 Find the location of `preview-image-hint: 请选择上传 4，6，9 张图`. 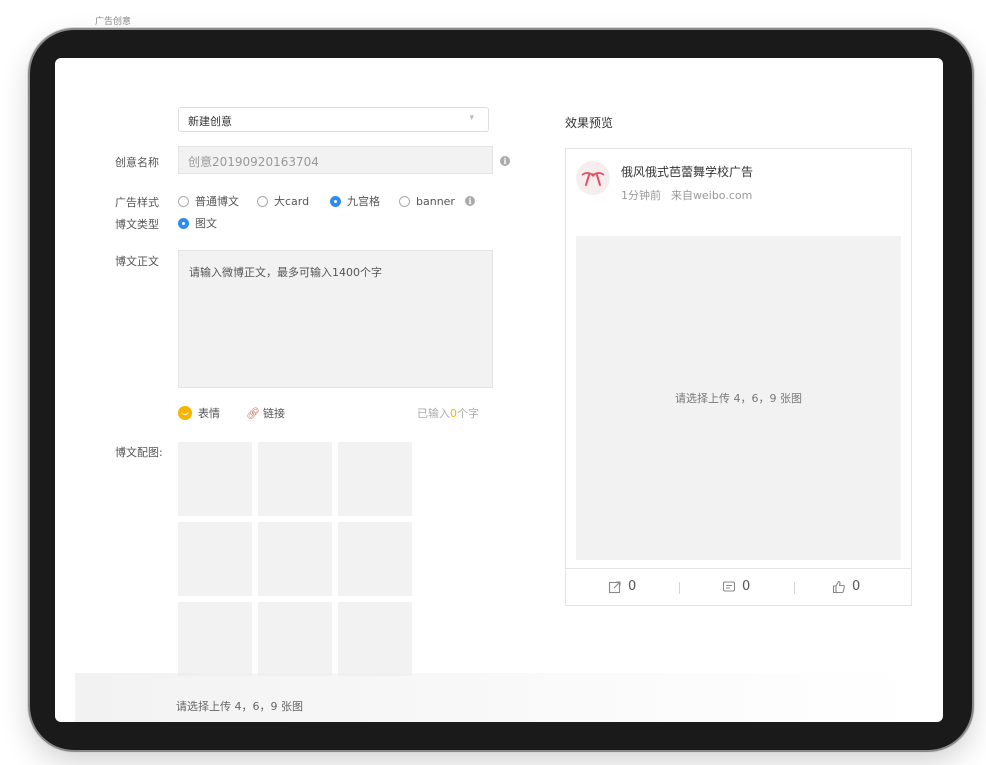

preview-image-hint: 请选择上传 4，6，9 张图 is located at coordinates (738, 398).